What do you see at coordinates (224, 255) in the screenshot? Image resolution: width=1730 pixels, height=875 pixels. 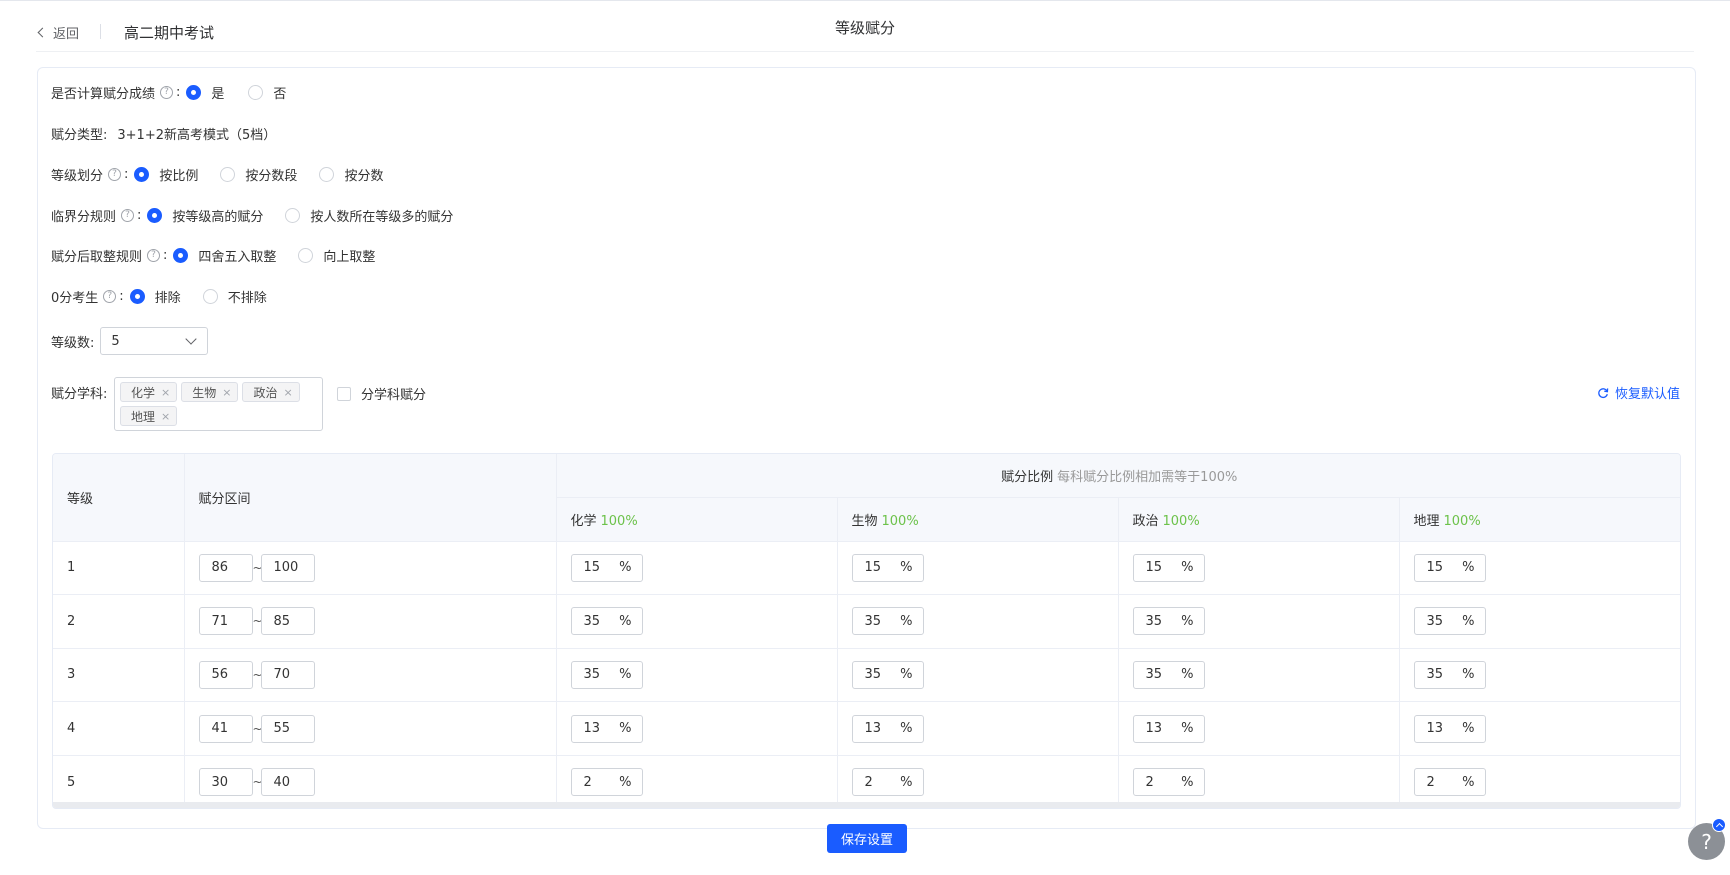 I see `radio-rounding-half: 四舍五入取整` at bounding box center [224, 255].